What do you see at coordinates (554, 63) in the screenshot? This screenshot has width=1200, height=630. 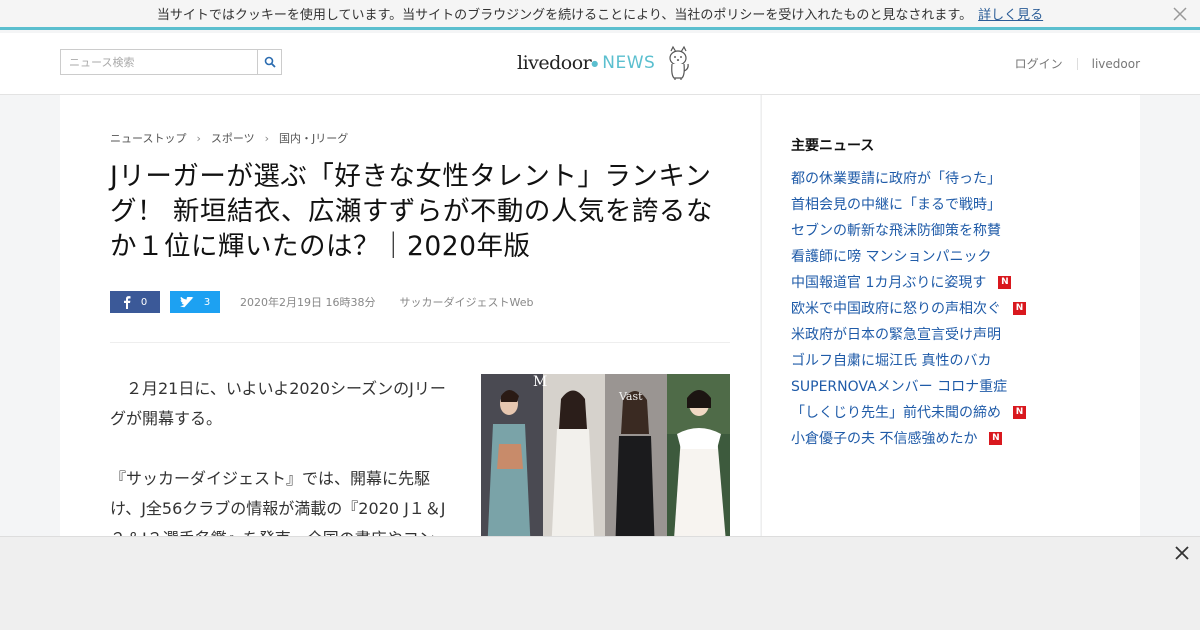 I see `logo-livedoor: livedoor` at bounding box center [554, 63].